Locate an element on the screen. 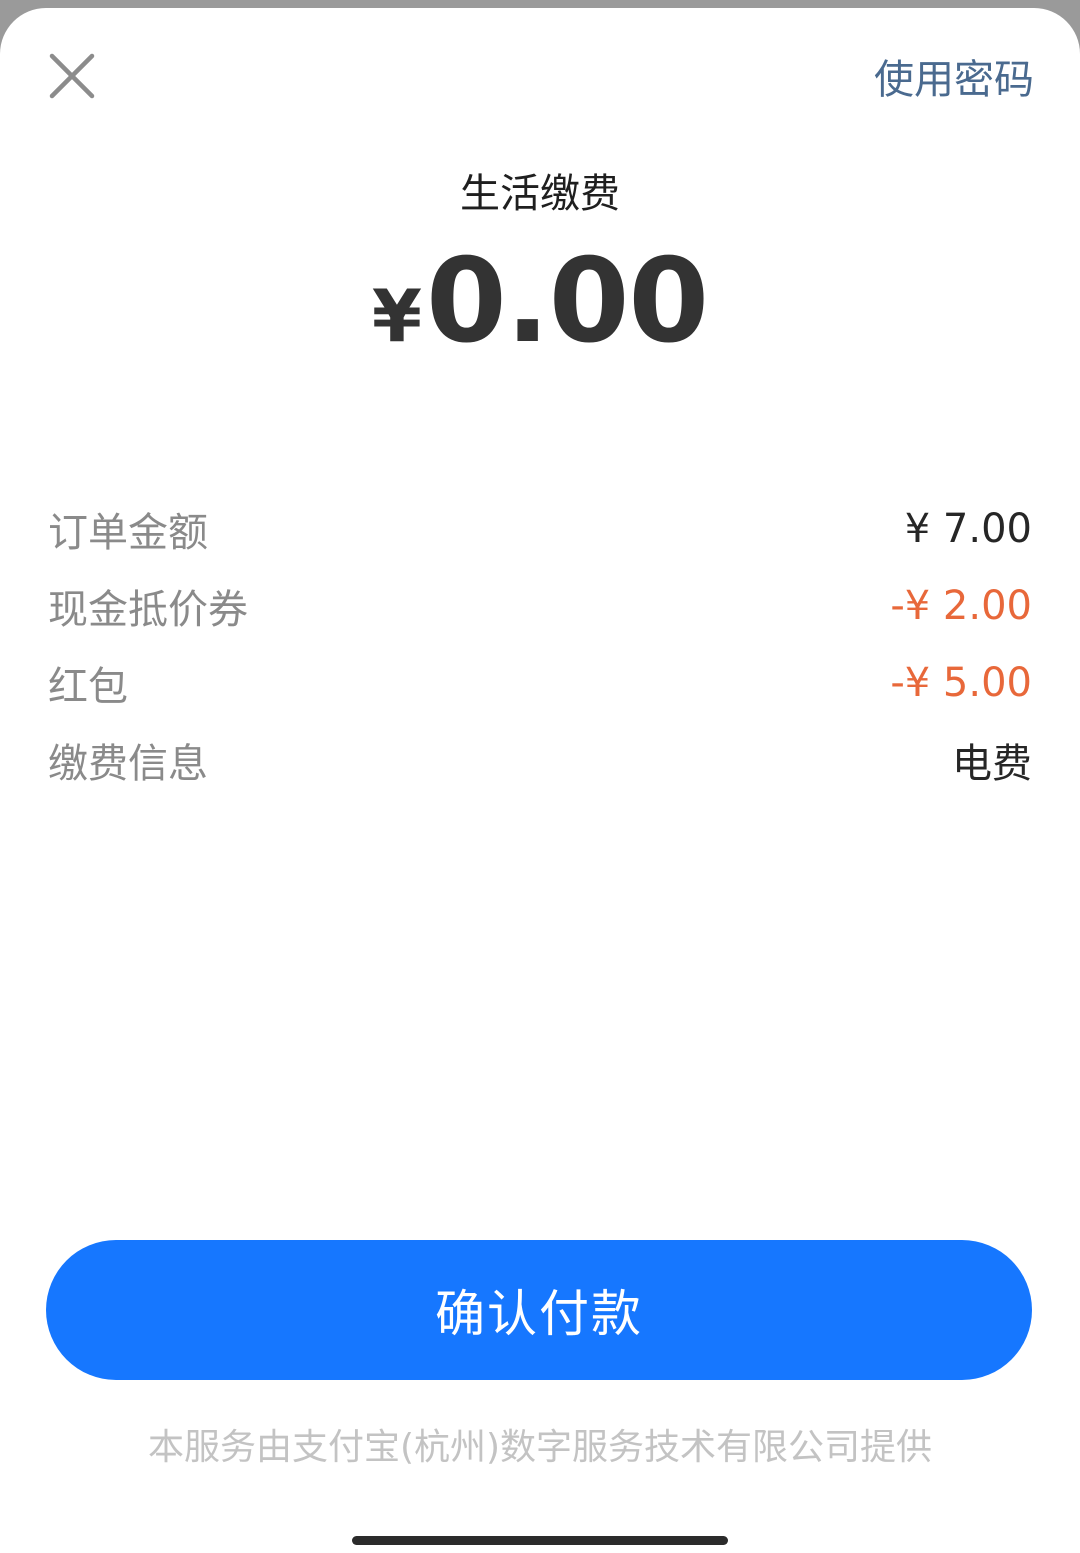 The width and height of the screenshot is (1080, 1553). detail-value: 电费 is located at coordinates (992, 763).